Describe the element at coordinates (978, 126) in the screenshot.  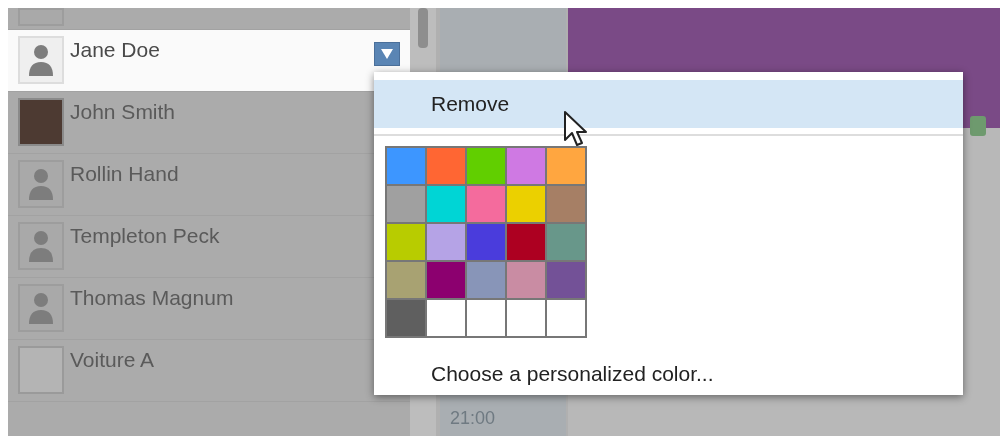
I see `event-marker` at that location.